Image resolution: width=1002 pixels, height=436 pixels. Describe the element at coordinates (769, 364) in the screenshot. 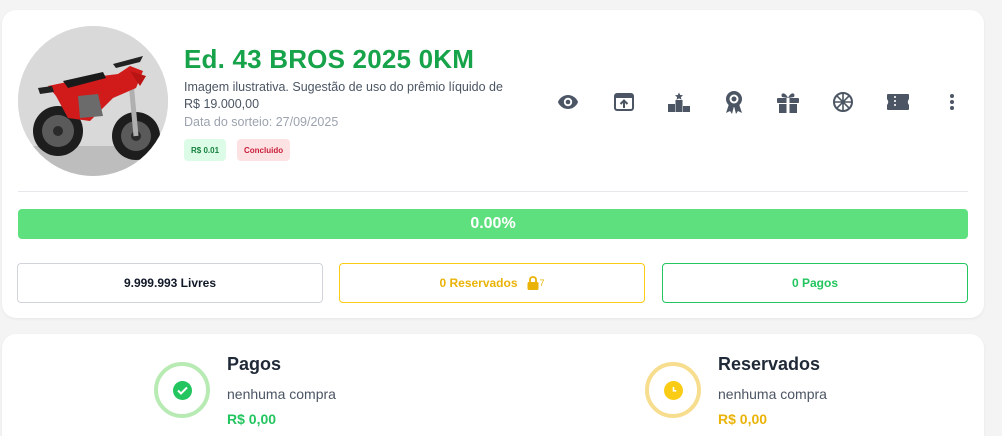

I see `reserved-title: Reservados` at that location.